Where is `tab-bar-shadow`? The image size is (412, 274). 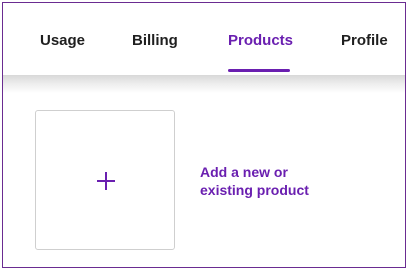
tab-bar-shadow is located at coordinates (204, 84).